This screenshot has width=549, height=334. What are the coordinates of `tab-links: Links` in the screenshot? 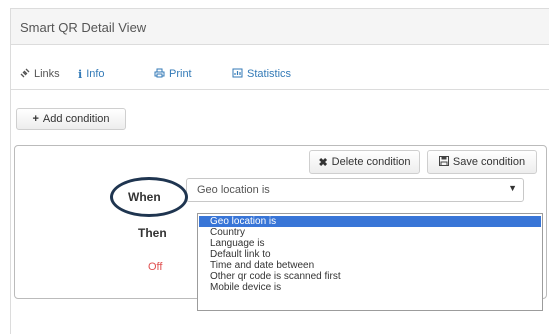 It's located at (40, 74).